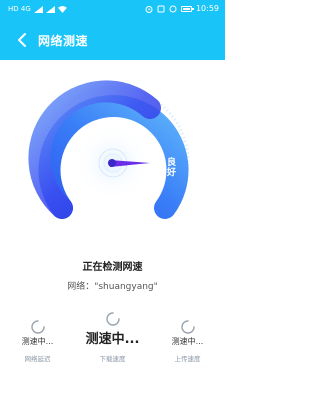 Image resolution: width=320 pixels, height=400 pixels. I want to click on download-label: 下载速度, so click(112, 359).